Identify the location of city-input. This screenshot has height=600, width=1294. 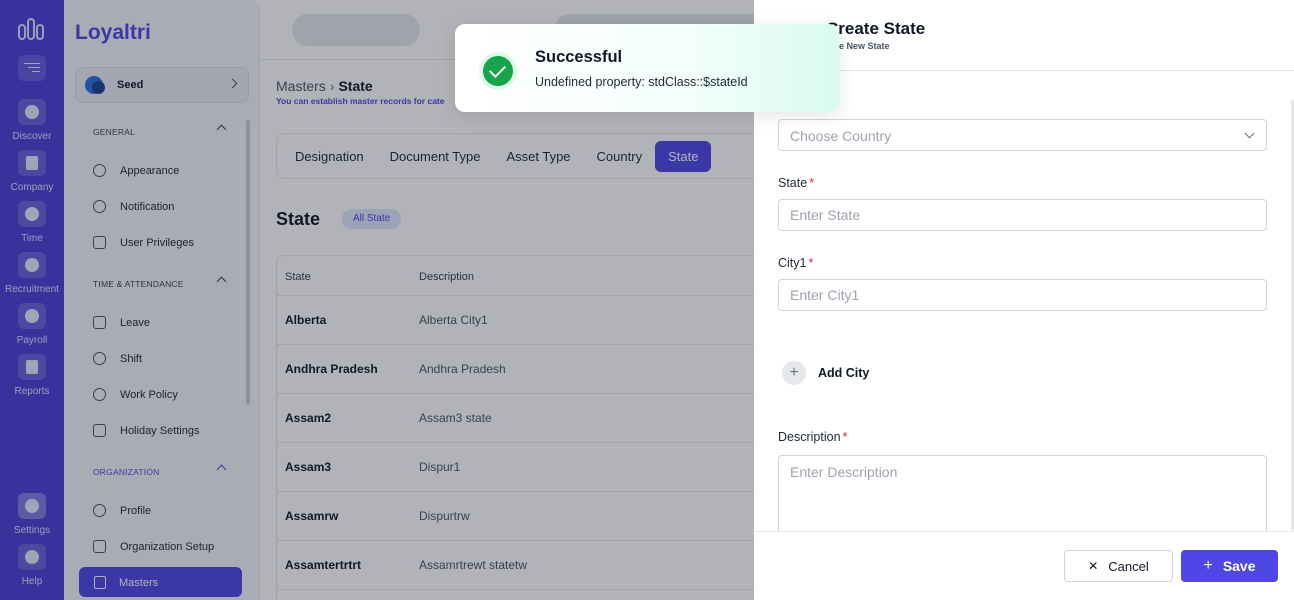
(1022, 295).